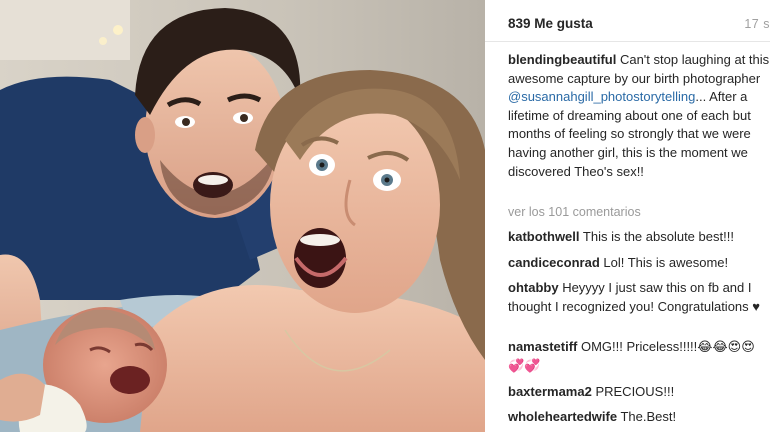 The height and width of the screenshot is (432, 770). Describe the element at coordinates (601, 96) in the screenshot. I see `caption-mention-link: @susannahgill_photostorytelling` at that location.